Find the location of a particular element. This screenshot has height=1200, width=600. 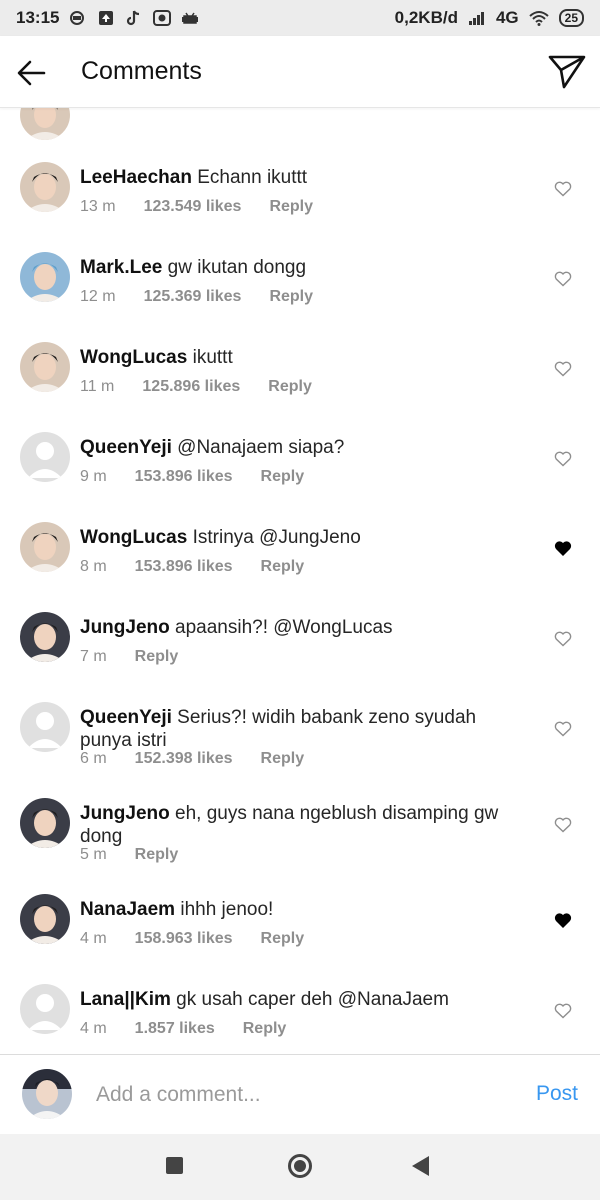

status-right: 0,2KB/d 4G 25 is located at coordinates (489, 18).